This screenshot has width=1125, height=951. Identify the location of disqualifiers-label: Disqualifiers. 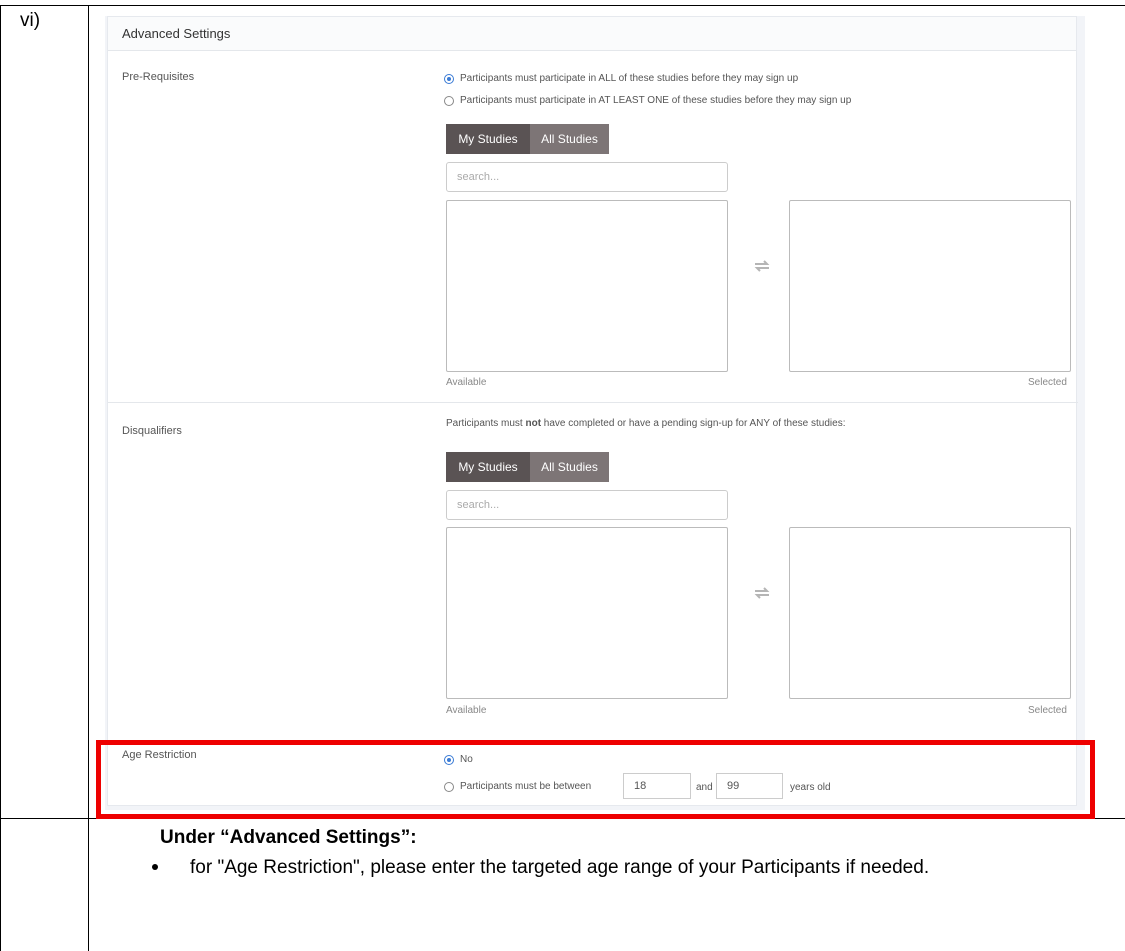
(152, 431).